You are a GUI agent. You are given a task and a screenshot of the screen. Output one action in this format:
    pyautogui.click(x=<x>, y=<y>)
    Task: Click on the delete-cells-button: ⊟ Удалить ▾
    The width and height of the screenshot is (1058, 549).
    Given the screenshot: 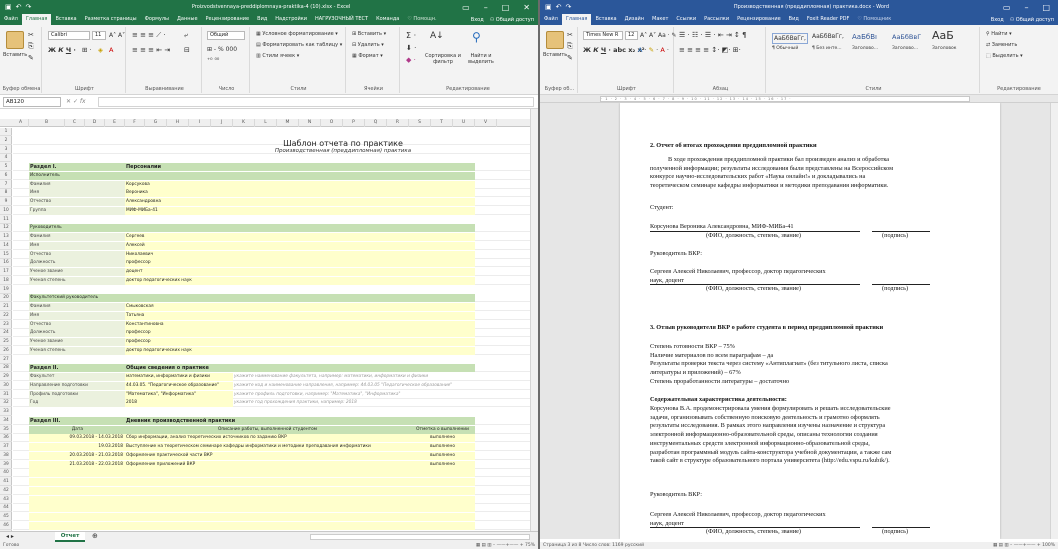 What is the action you would take?
    pyautogui.click(x=368, y=45)
    